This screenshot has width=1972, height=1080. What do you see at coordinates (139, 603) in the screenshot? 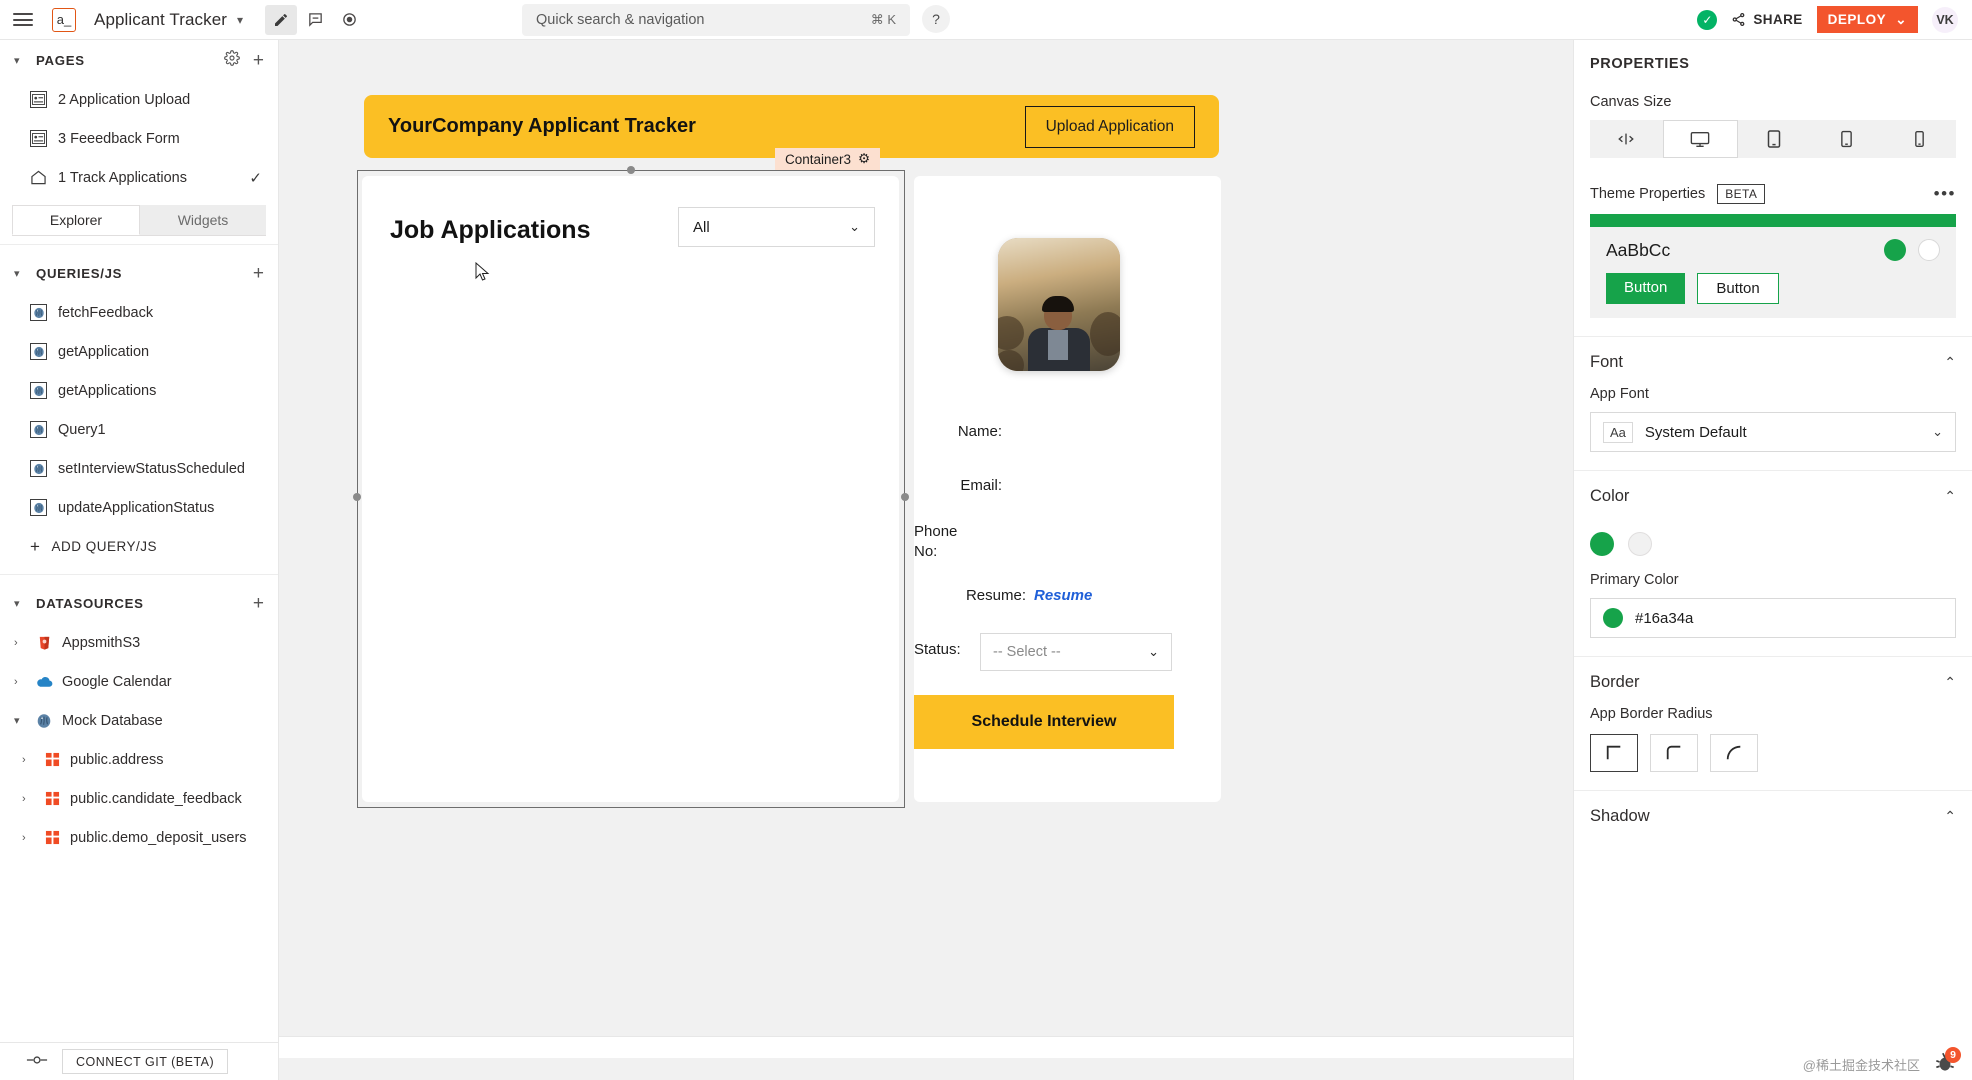
I see `datasources-section-header: ▾ DATASOURCES +` at bounding box center [139, 603].